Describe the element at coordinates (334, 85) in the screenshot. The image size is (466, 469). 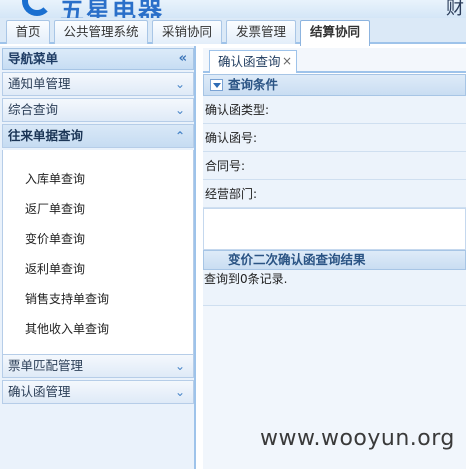
I see `query-panel-header: 查询条件` at that location.